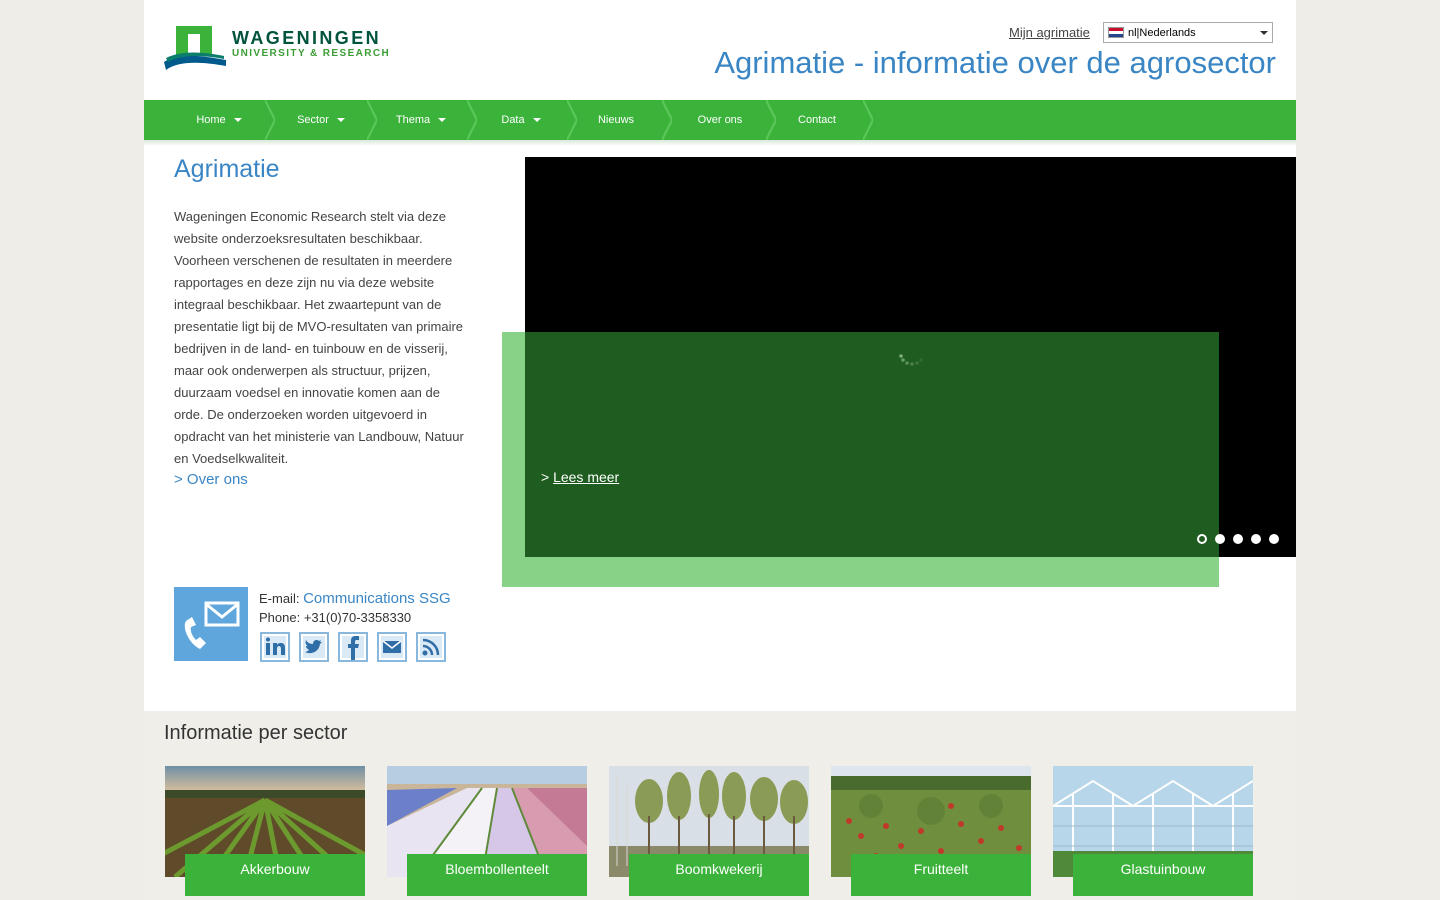  I want to click on contact-phone-mail-icon, so click(211, 624).